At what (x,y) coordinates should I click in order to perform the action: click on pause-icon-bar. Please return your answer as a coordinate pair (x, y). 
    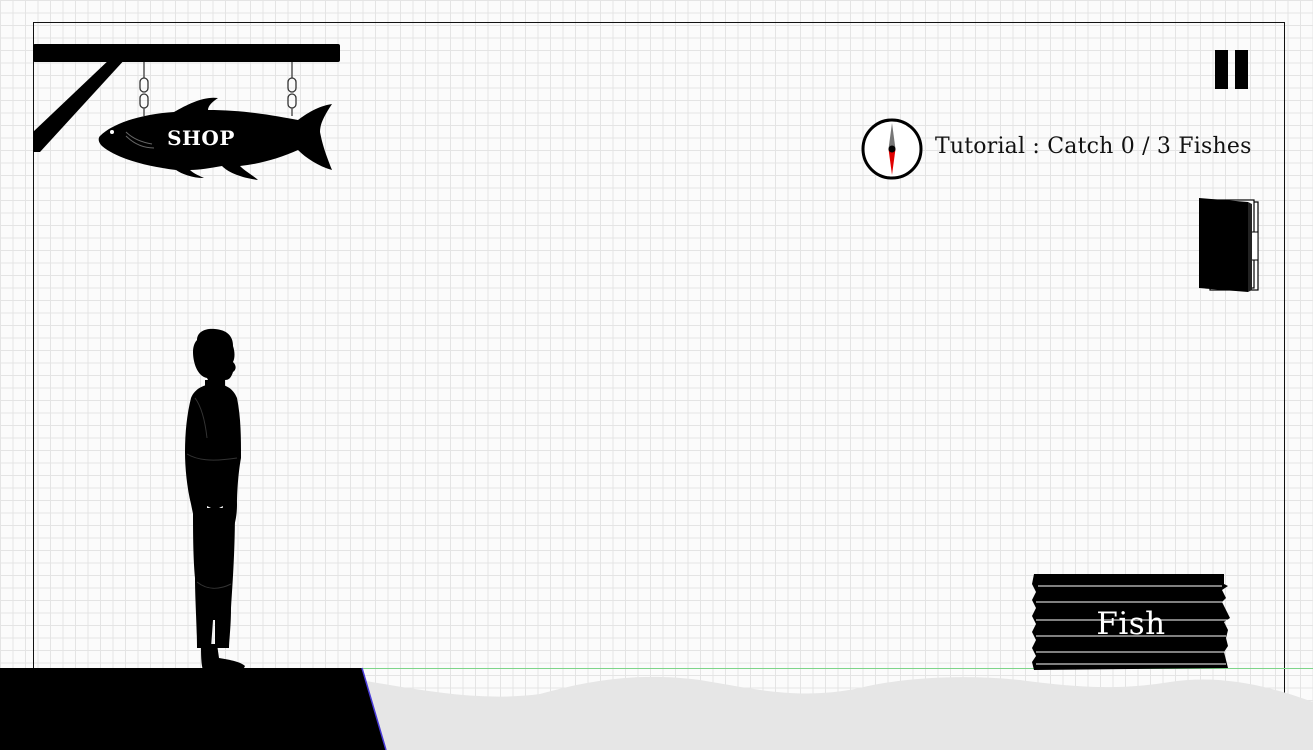
    Looking at the image, I should click on (1241, 69).